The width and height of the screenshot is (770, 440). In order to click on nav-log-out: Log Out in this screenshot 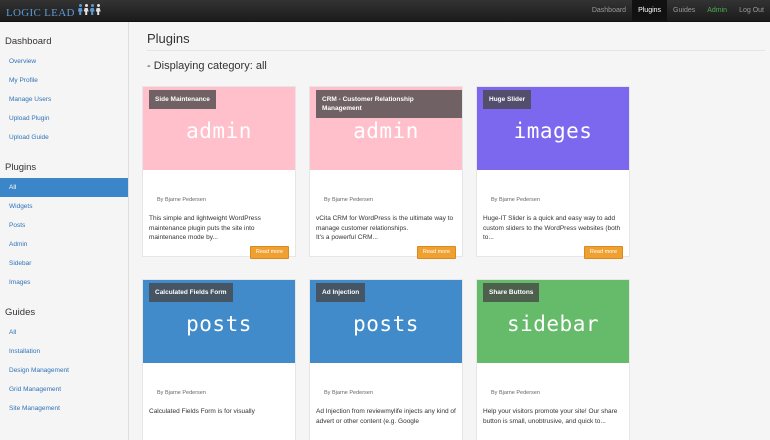, I will do `click(751, 11)`.